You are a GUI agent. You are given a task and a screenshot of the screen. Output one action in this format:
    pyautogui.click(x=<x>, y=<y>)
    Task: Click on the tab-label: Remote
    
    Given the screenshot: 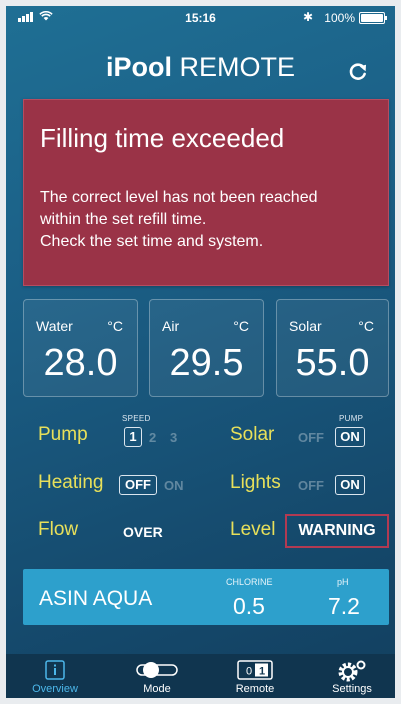 What is the action you would take?
    pyautogui.click(x=255, y=689)
    